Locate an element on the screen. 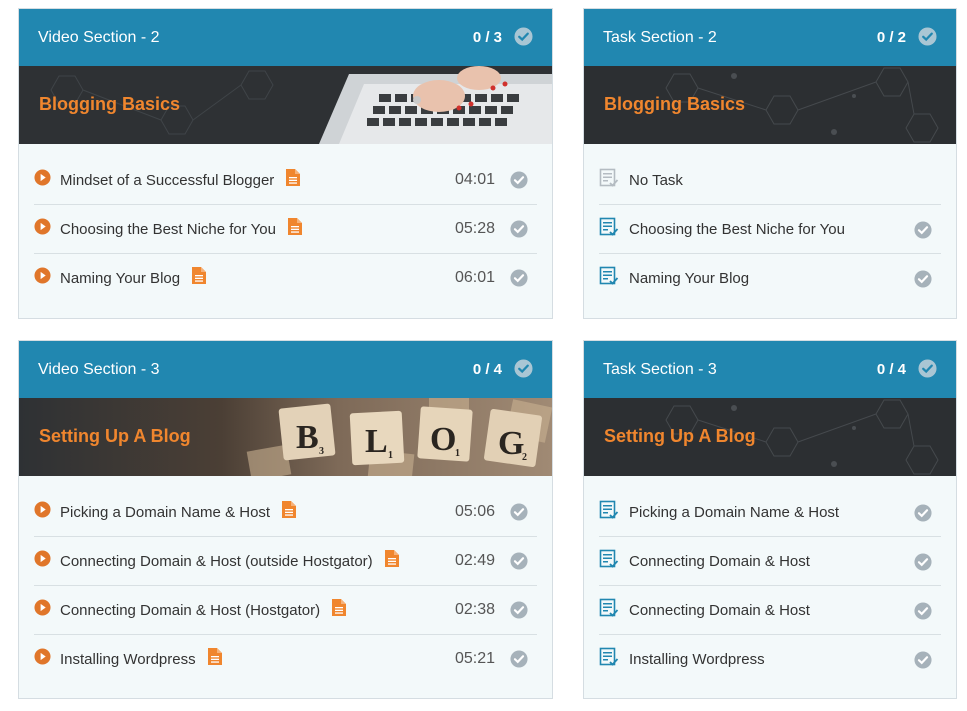 This screenshot has height=711, width=967. lesson-duration: 02:38 is located at coordinates (474, 609).